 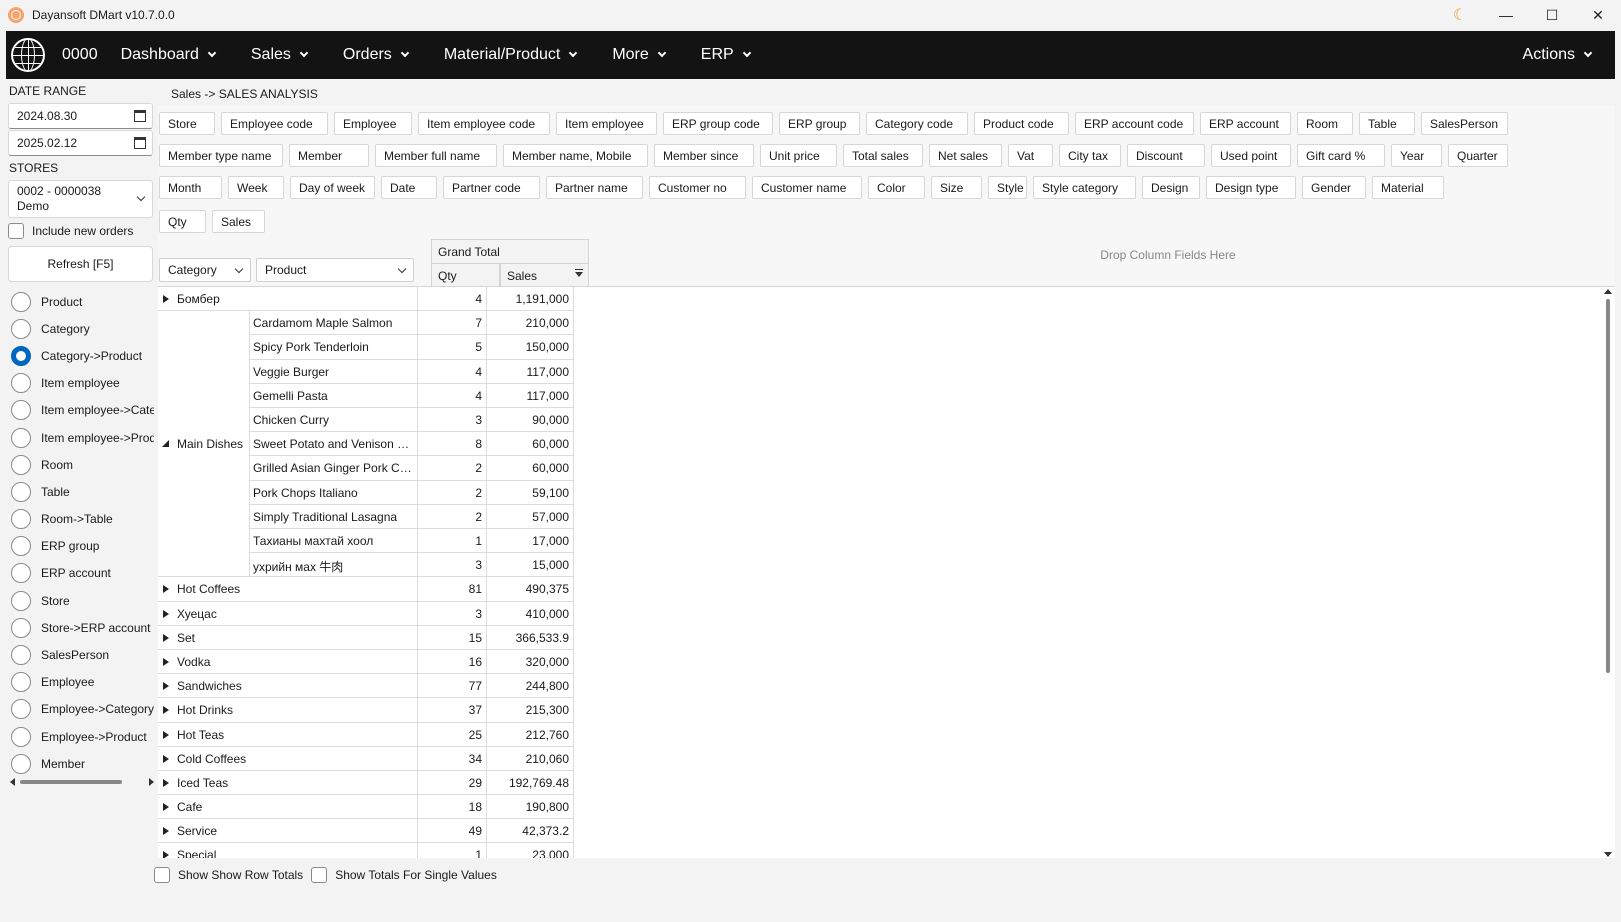 I want to click on field-chip-erp-account: ERP account, so click(x=1245, y=123).